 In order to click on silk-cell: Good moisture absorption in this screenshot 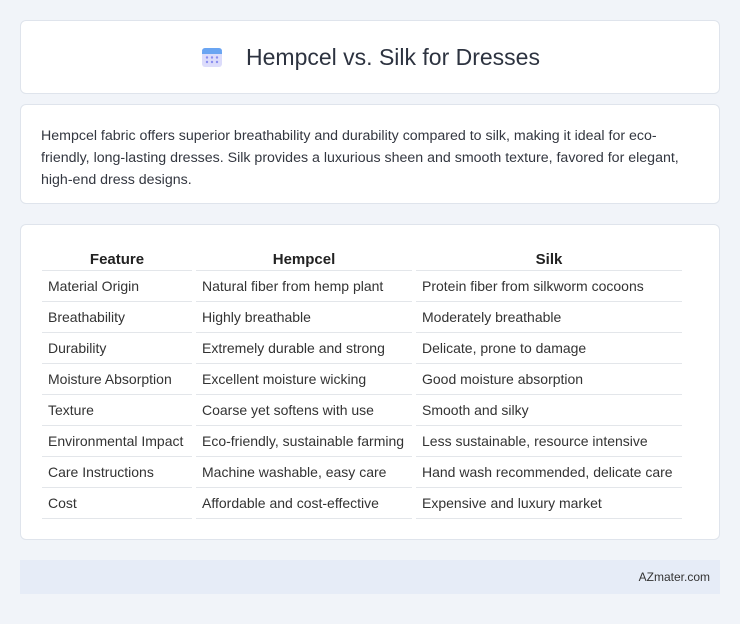, I will do `click(549, 379)`.